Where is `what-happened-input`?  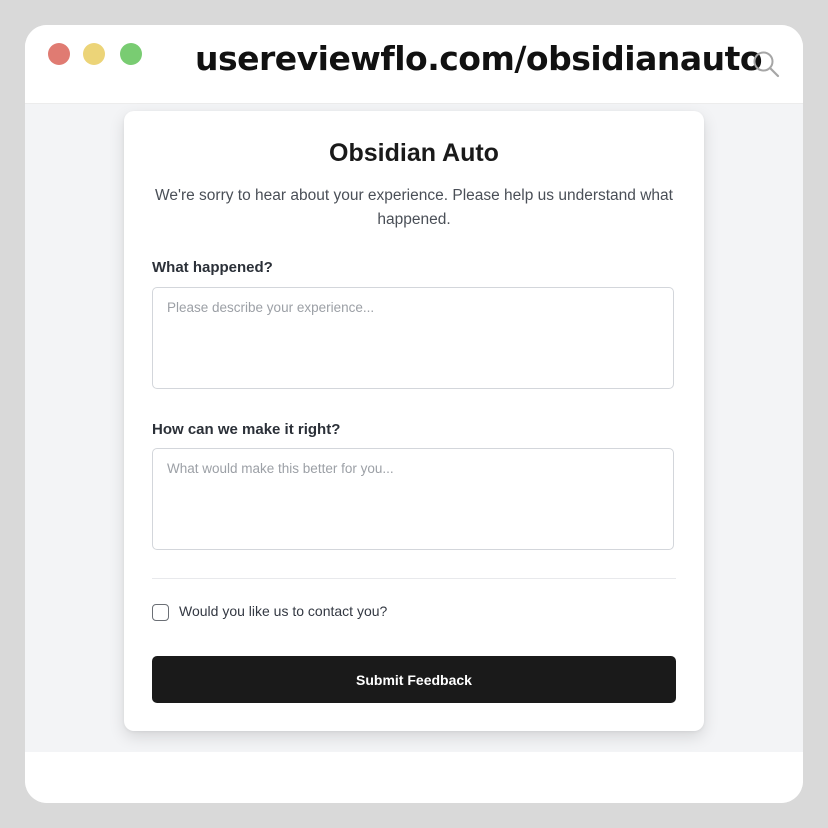 what-happened-input is located at coordinates (413, 338).